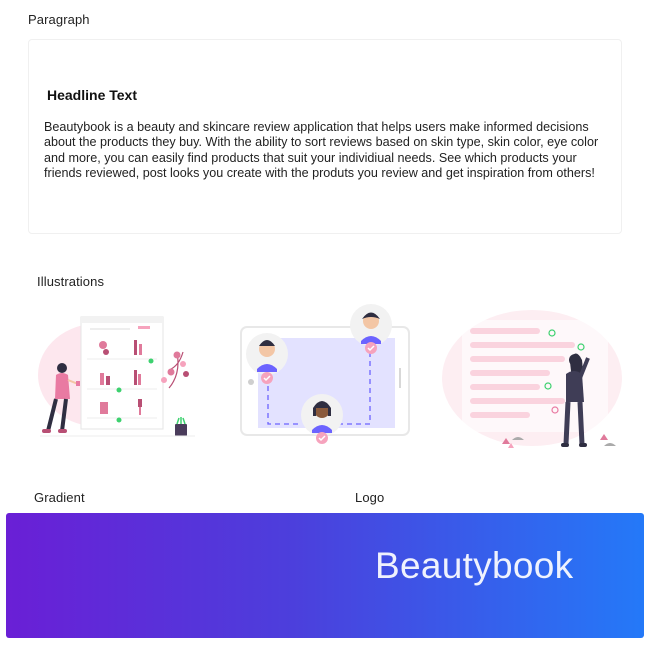  Describe the element at coordinates (474, 565) in the screenshot. I see `logo-wordmark: Beautybook` at that location.